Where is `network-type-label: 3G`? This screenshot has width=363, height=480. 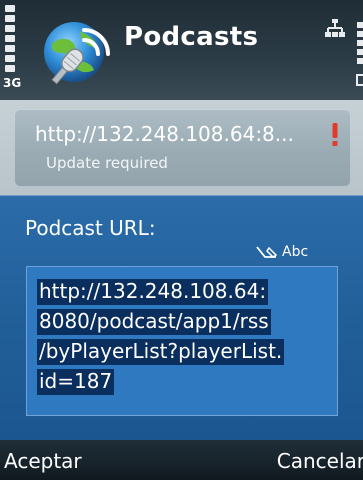 network-type-label: 3G is located at coordinates (12, 83).